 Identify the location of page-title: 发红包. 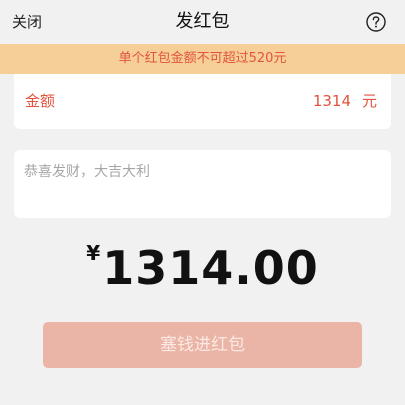
(202, 21).